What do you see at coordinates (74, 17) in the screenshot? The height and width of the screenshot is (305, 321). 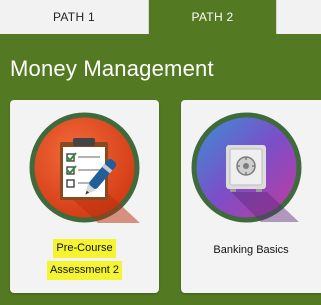 I see `tab-path-1: PATH 1` at bounding box center [74, 17].